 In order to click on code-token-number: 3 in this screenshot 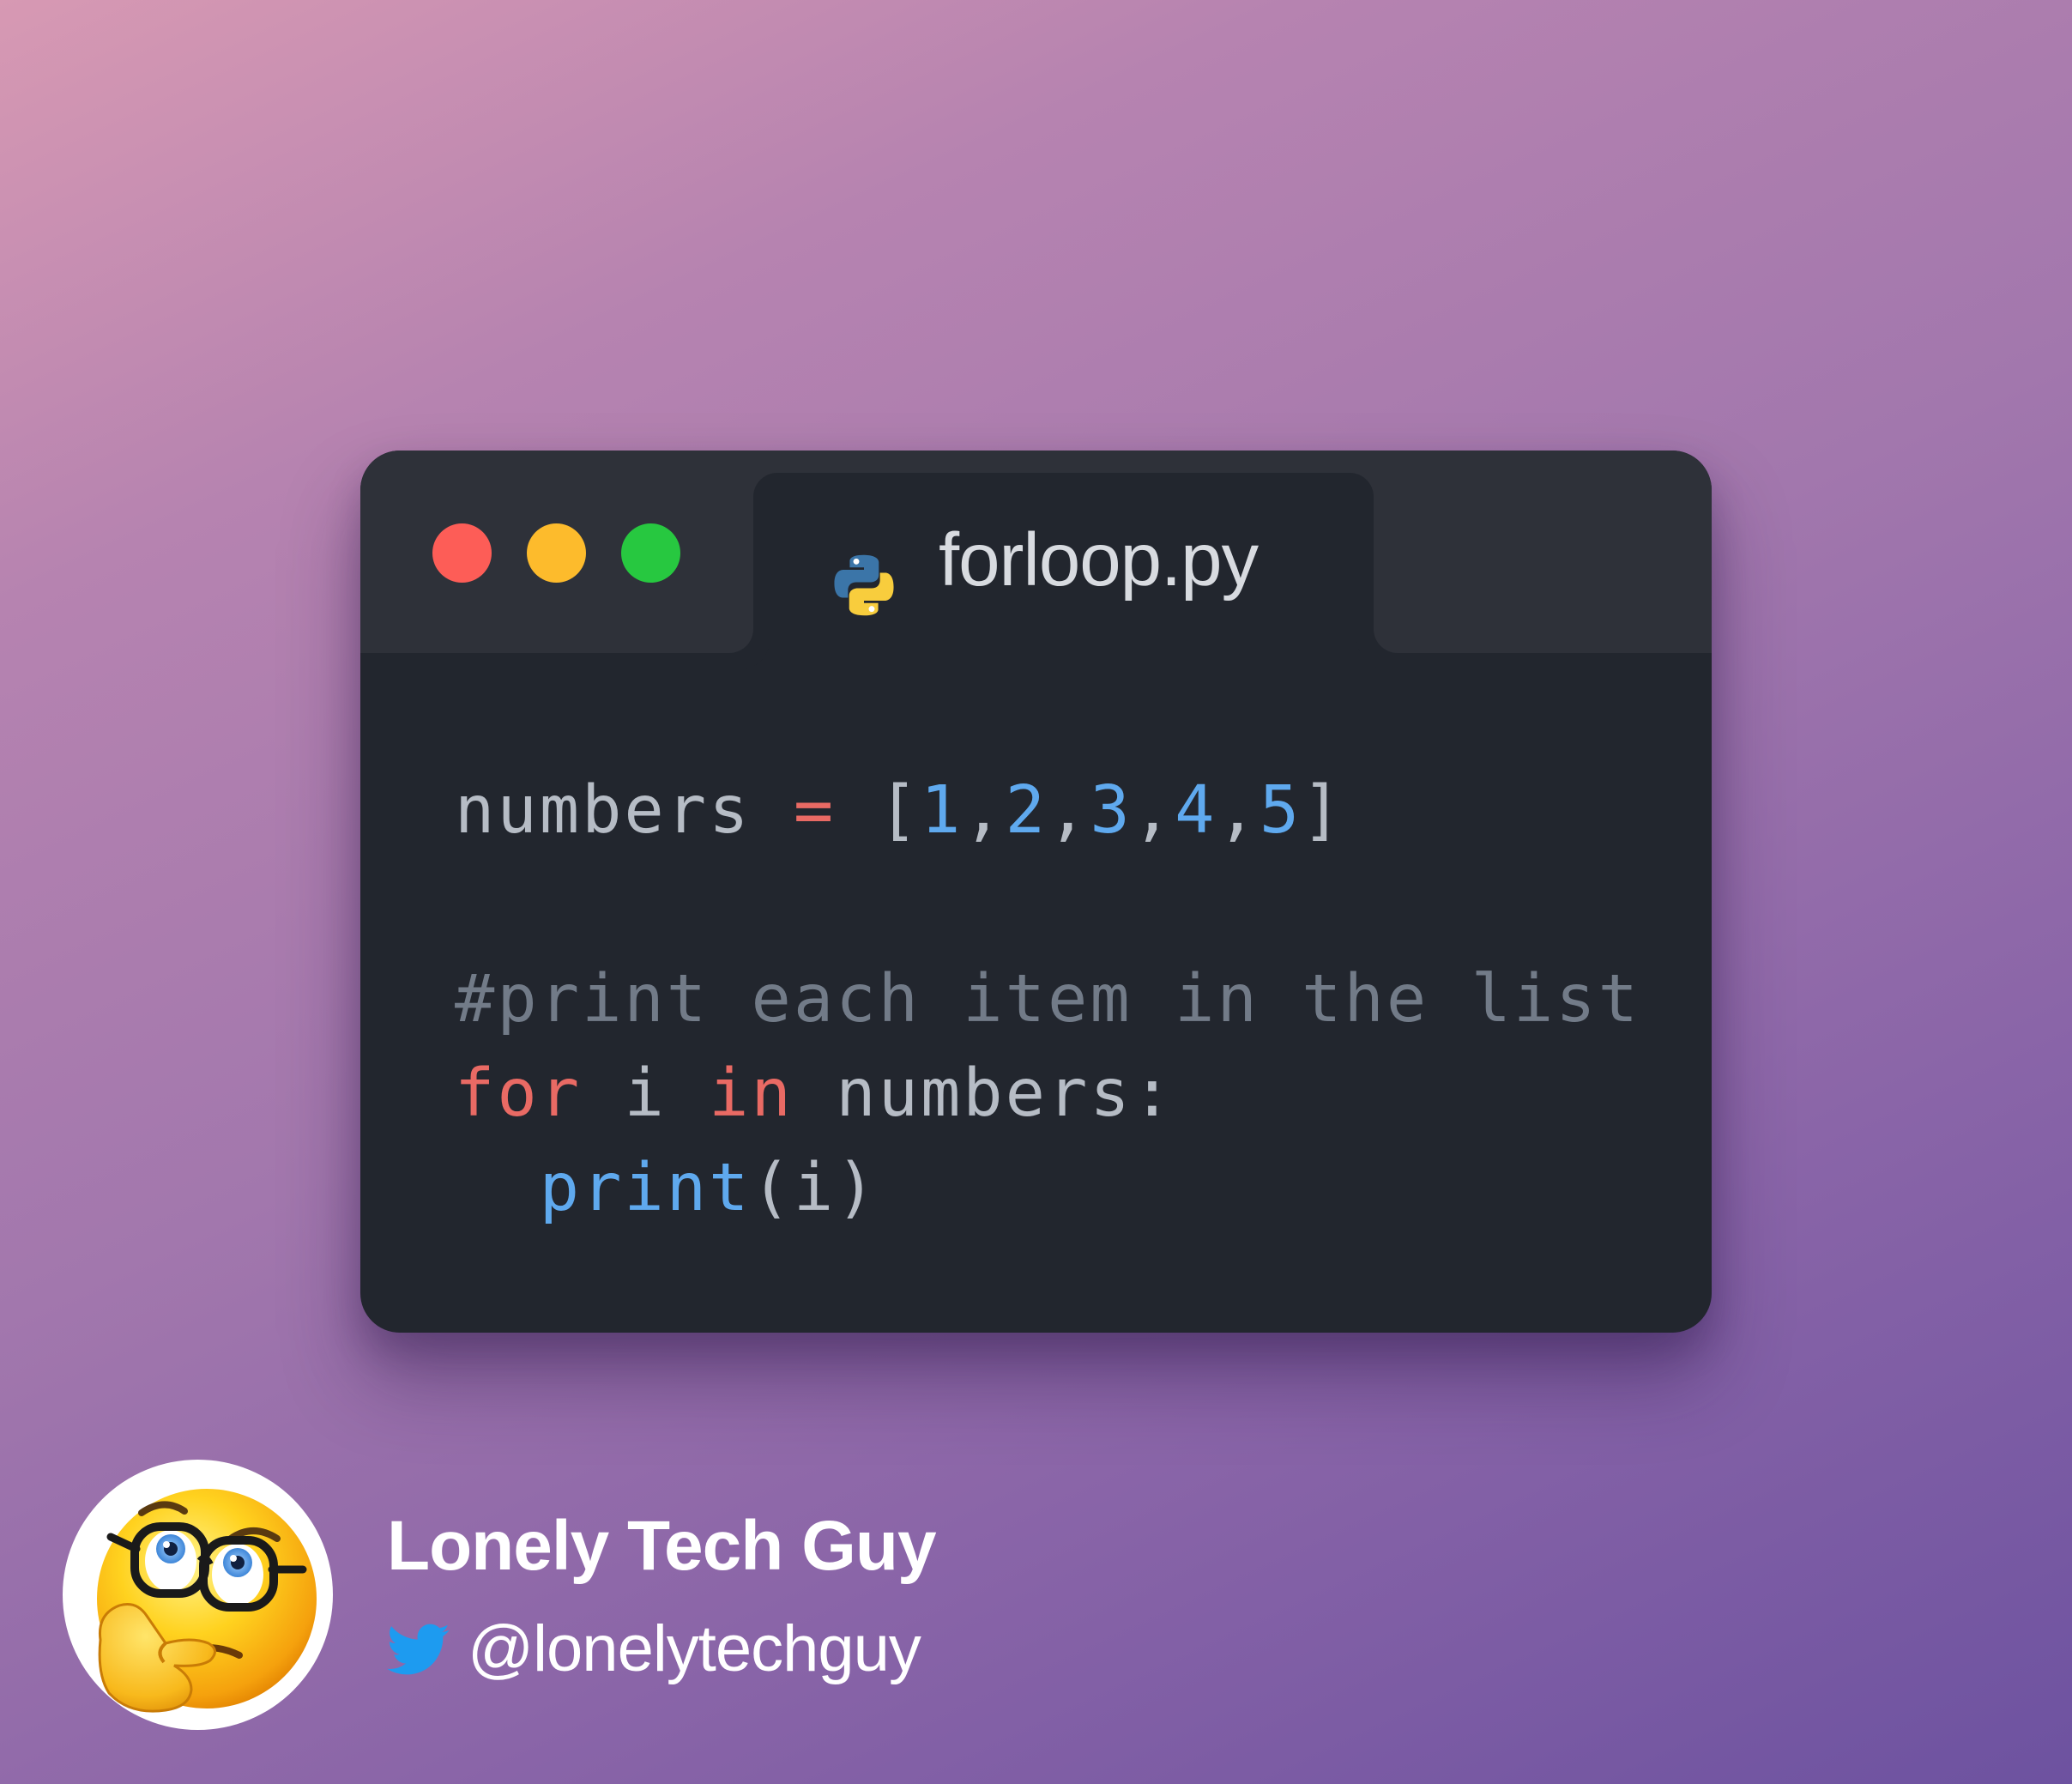, I will do `click(1111, 810)`.